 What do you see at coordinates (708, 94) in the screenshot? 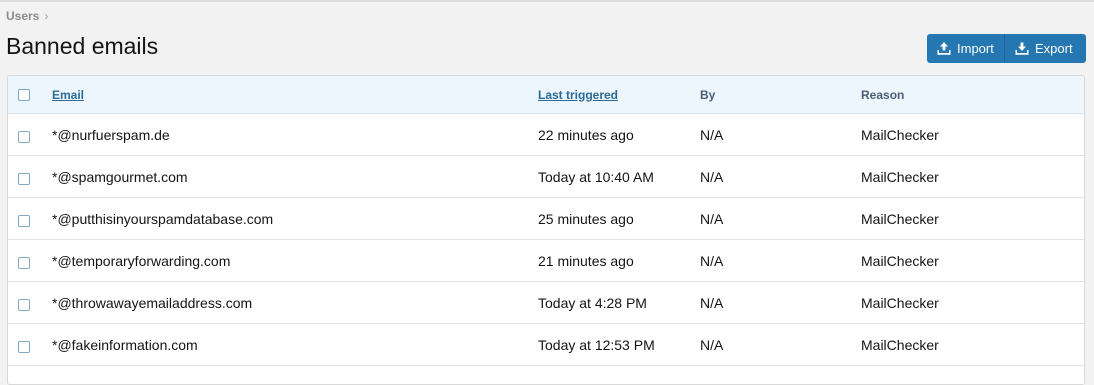
I see `column-header-by: By` at bounding box center [708, 94].